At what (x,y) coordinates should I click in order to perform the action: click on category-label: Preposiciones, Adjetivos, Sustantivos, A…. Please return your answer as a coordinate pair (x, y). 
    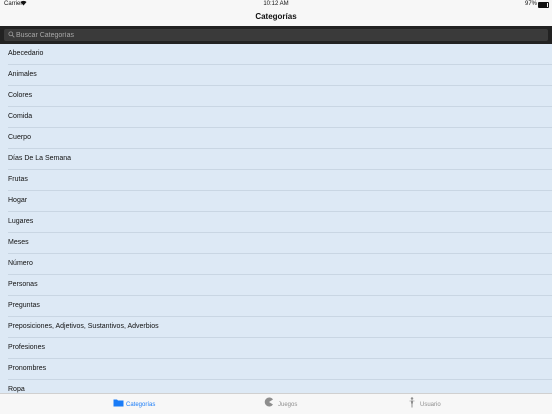
    Looking at the image, I should click on (83, 326).